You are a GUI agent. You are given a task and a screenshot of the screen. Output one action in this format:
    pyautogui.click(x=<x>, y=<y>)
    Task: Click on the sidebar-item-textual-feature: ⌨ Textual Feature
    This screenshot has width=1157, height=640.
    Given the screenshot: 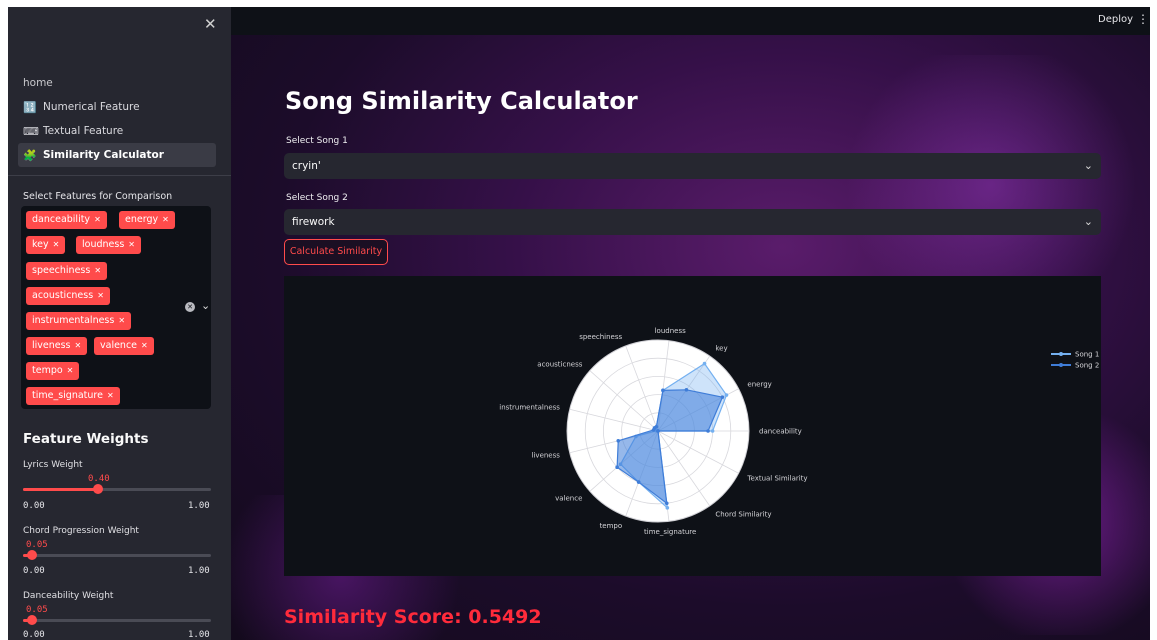 What is the action you would take?
    pyautogui.click(x=117, y=131)
    